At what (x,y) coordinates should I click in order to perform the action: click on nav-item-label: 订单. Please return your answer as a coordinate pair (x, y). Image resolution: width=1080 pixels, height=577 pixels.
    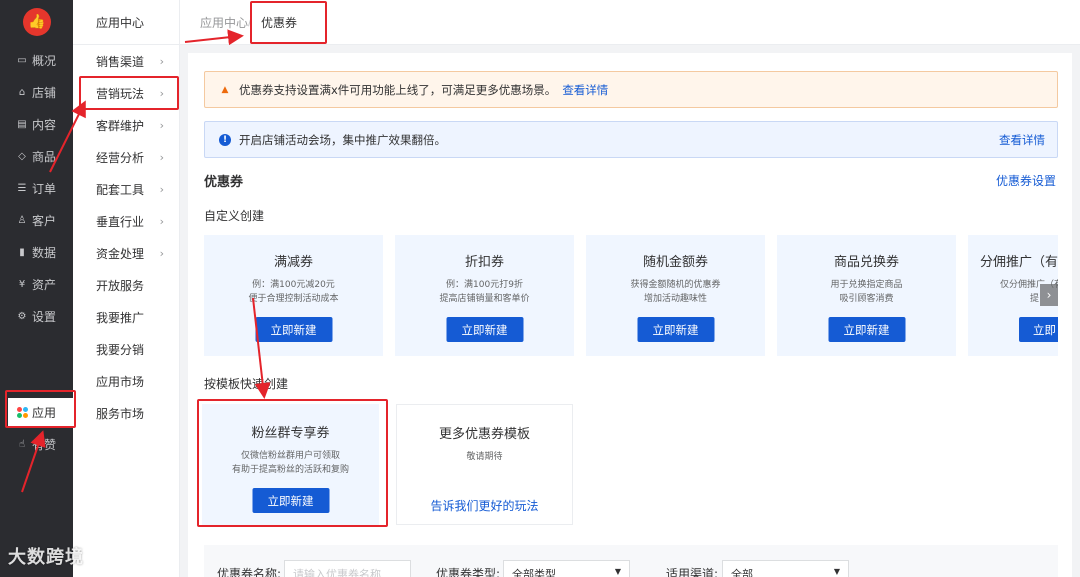
    Looking at the image, I should click on (44, 188).